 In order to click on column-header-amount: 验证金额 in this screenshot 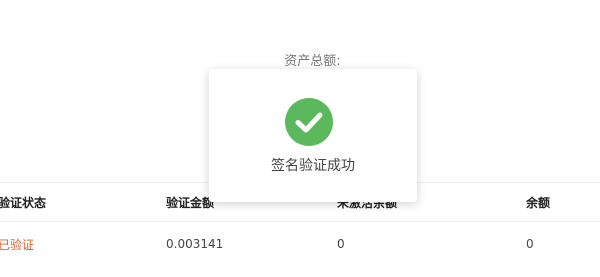, I will do `click(190, 202)`.